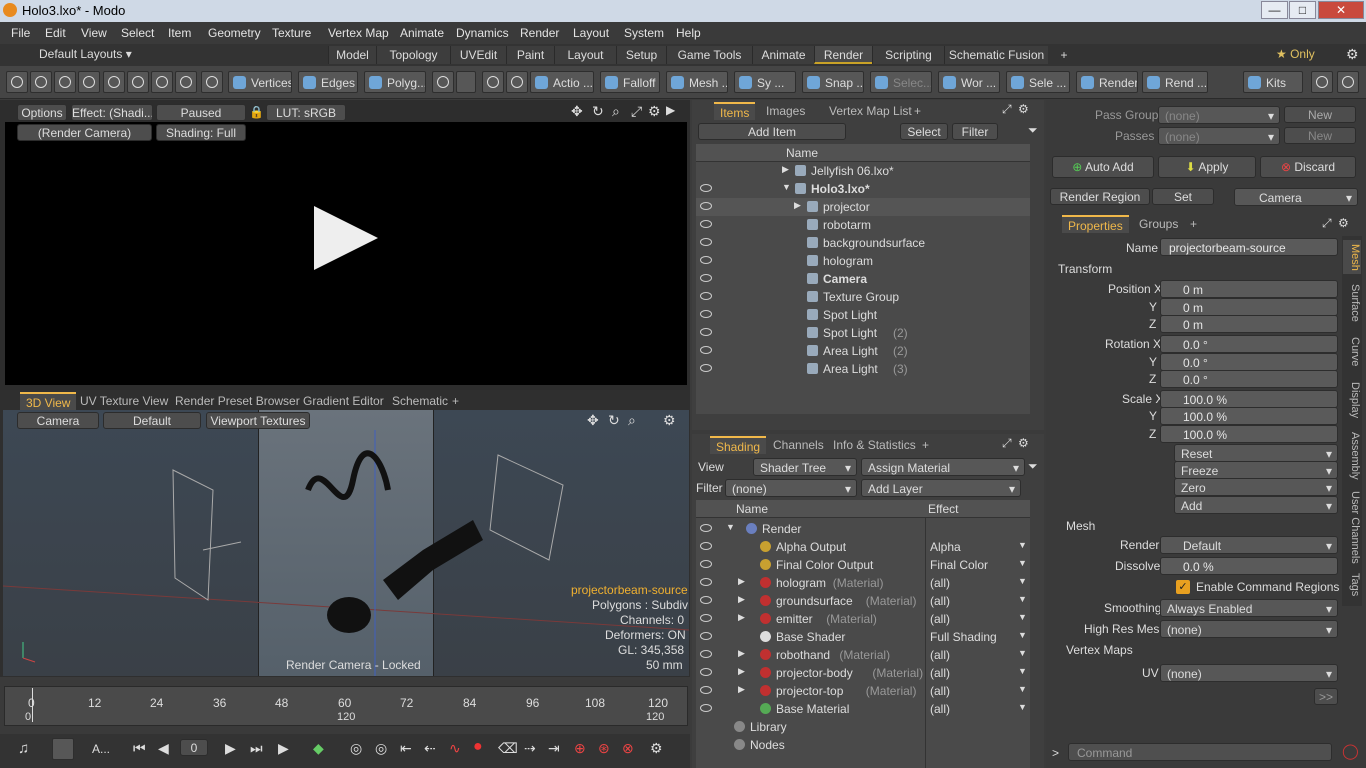  I want to click on view-dropdown: Shader Tree, so click(805, 467).